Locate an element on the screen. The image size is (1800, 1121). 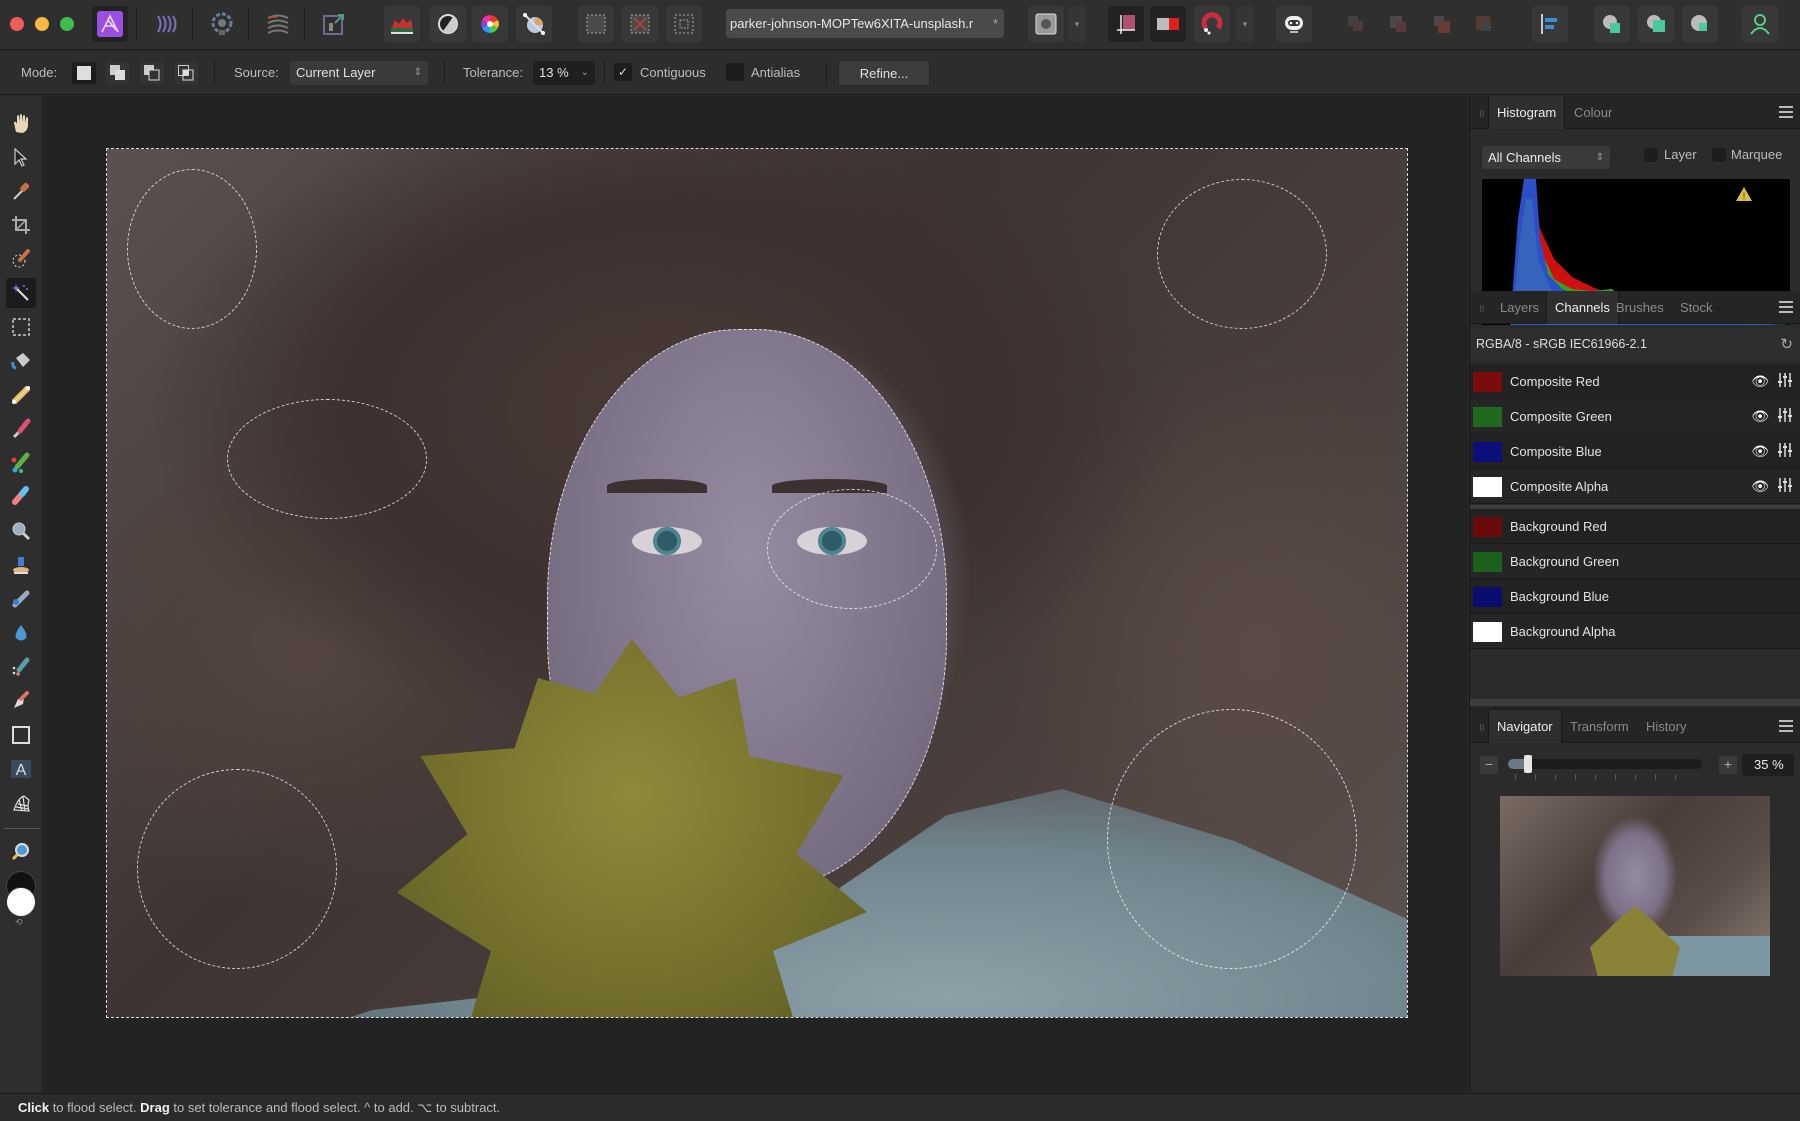
blemish-removal-tool is located at coordinates (21, 599).